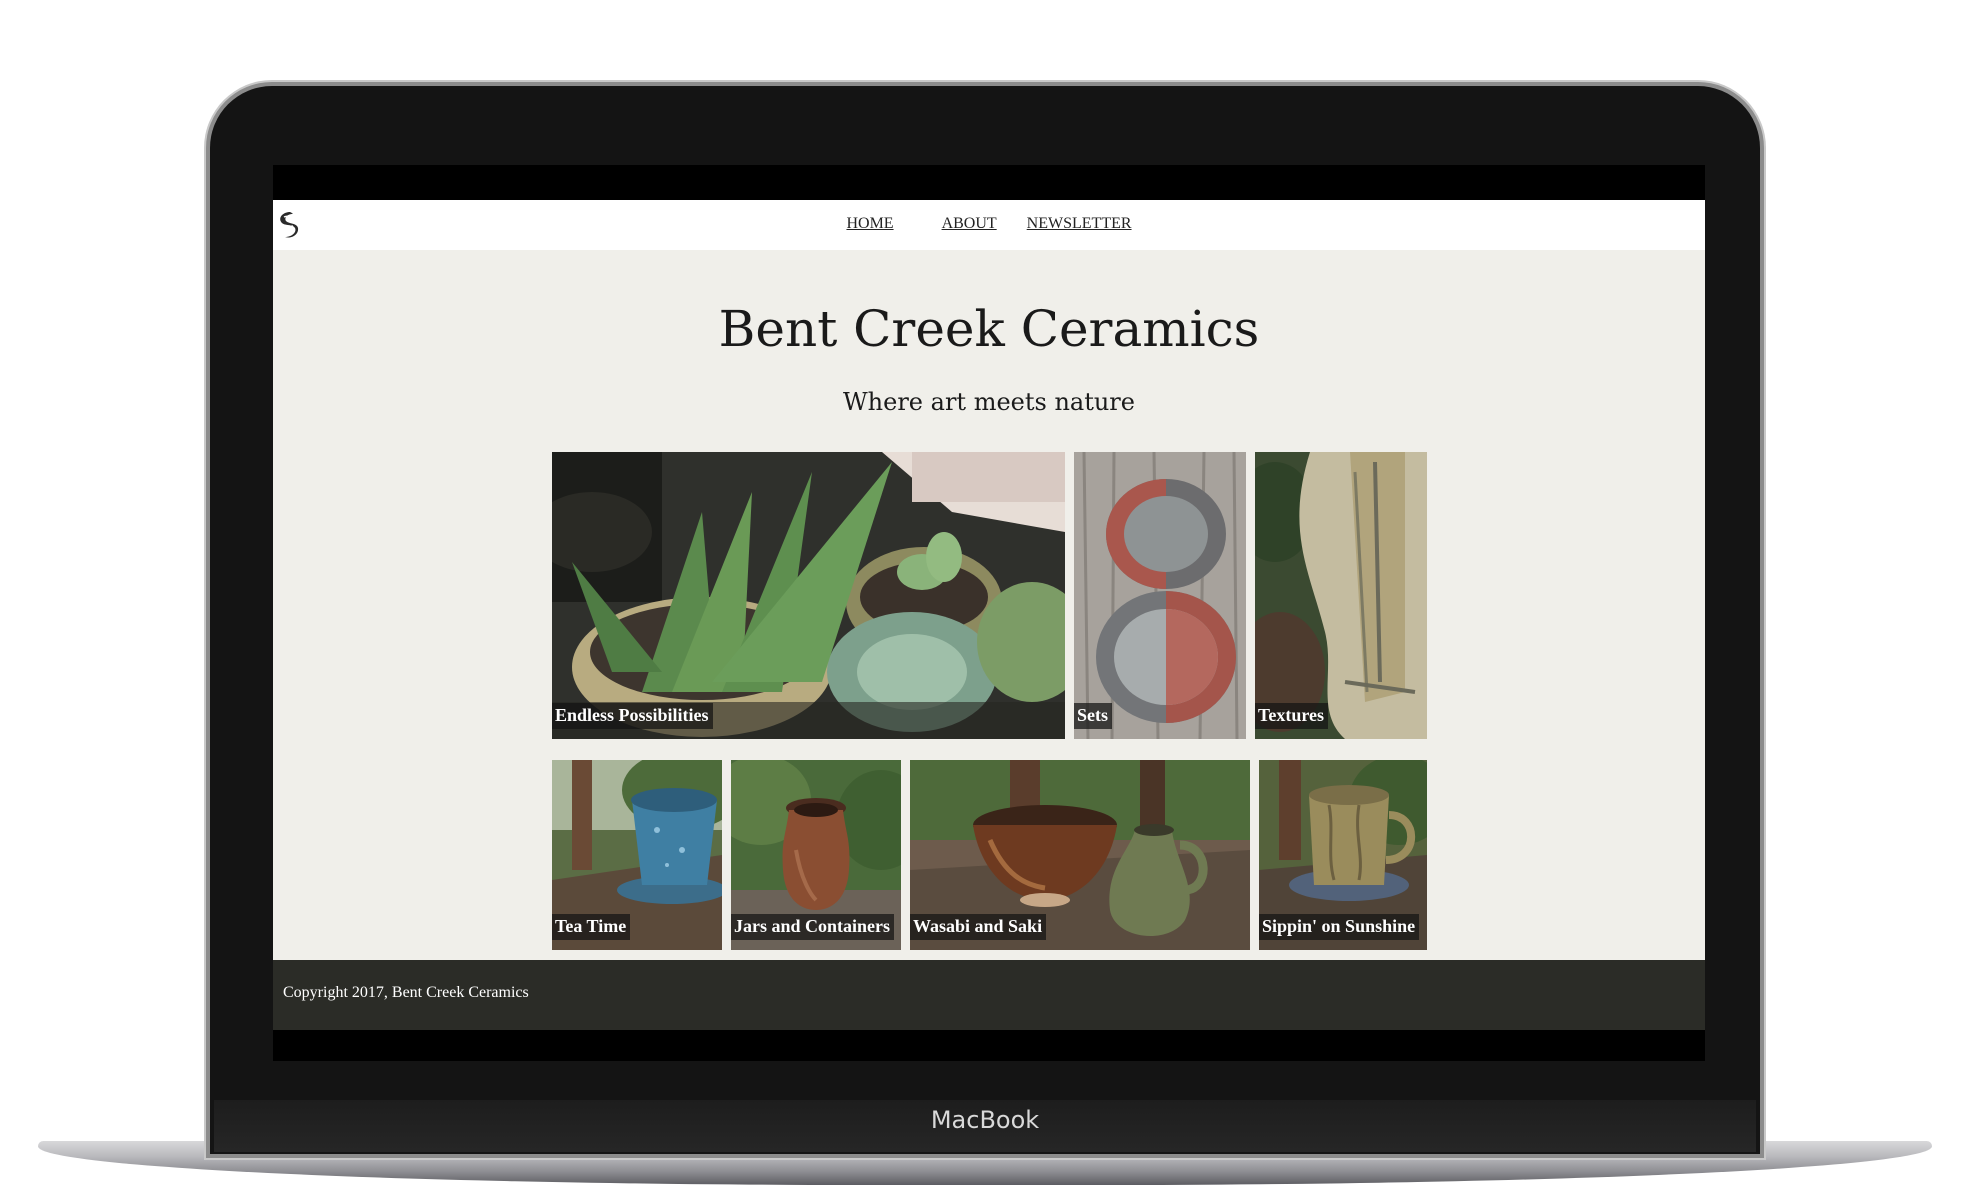 Image resolution: width=1970 pixels, height=1202 pixels. What do you see at coordinates (989, 402) in the screenshot?
I see `page-tagline: Where art meets nature` at bounding box center [989, 402].